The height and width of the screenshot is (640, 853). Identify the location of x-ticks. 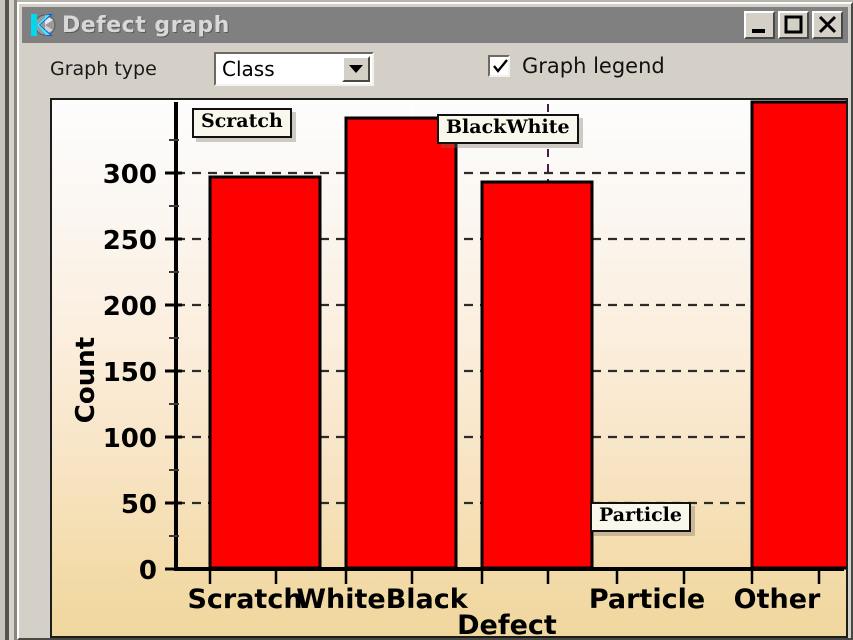
(514, 576).